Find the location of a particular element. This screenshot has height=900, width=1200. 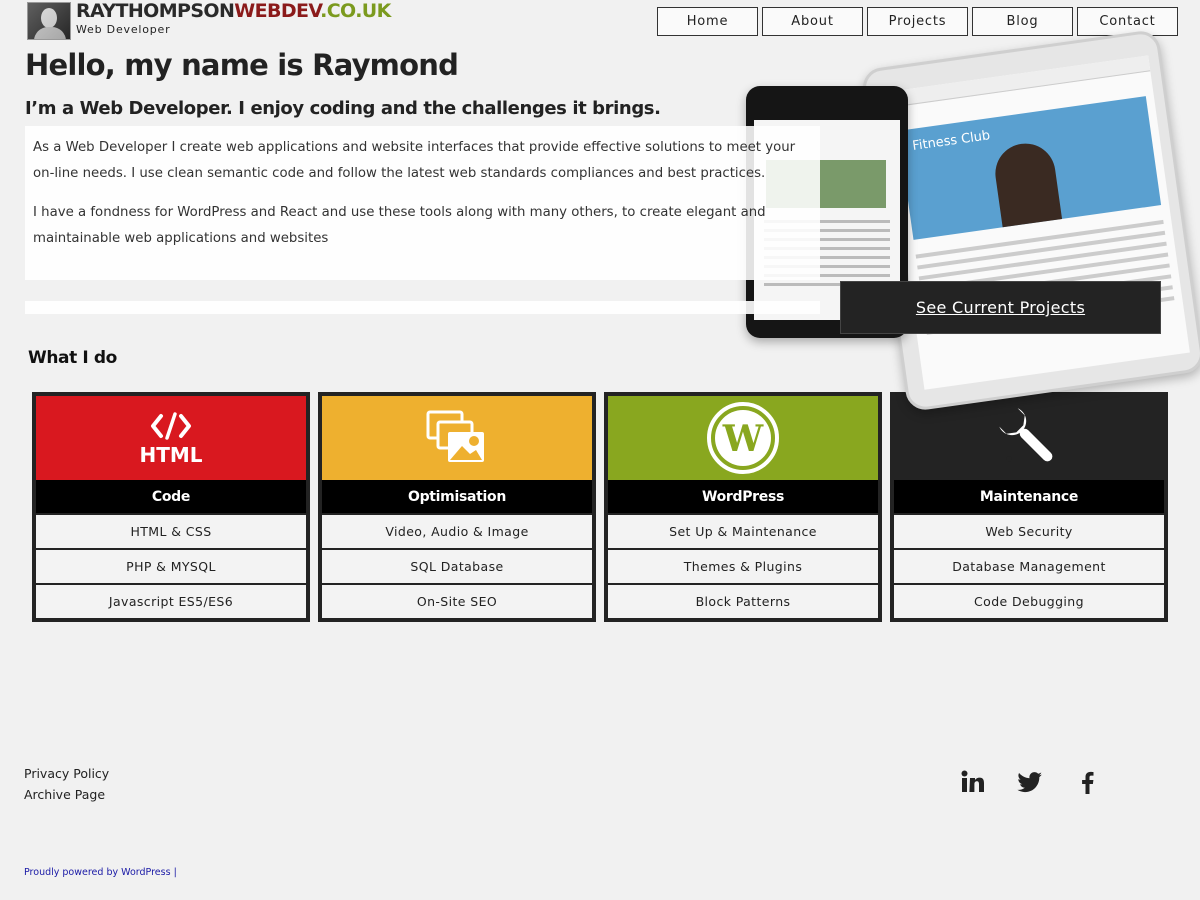

site-title-part3: .CO.UK is located at coordinates (355, 11).